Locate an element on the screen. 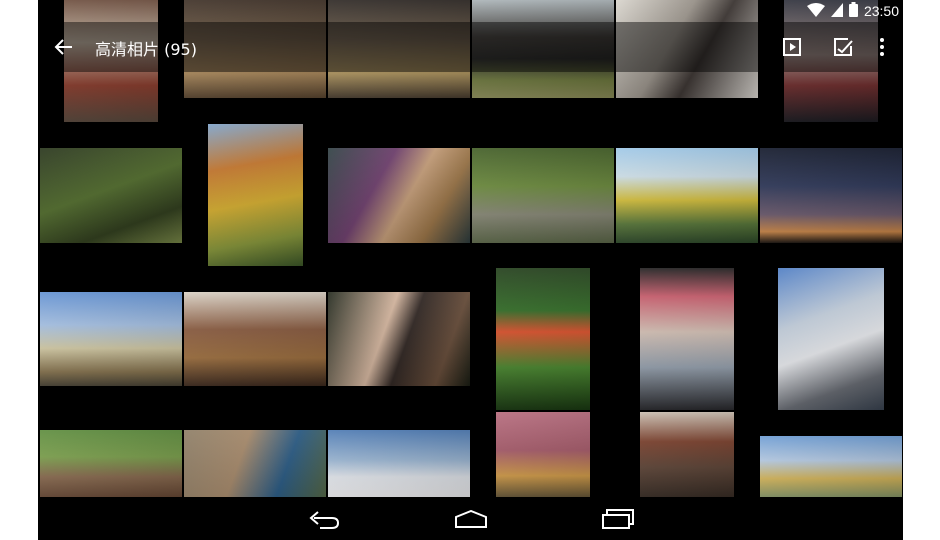 The height and width of the screenshot is (540, 940). navigation-bar is located at coordinates (470, 518).